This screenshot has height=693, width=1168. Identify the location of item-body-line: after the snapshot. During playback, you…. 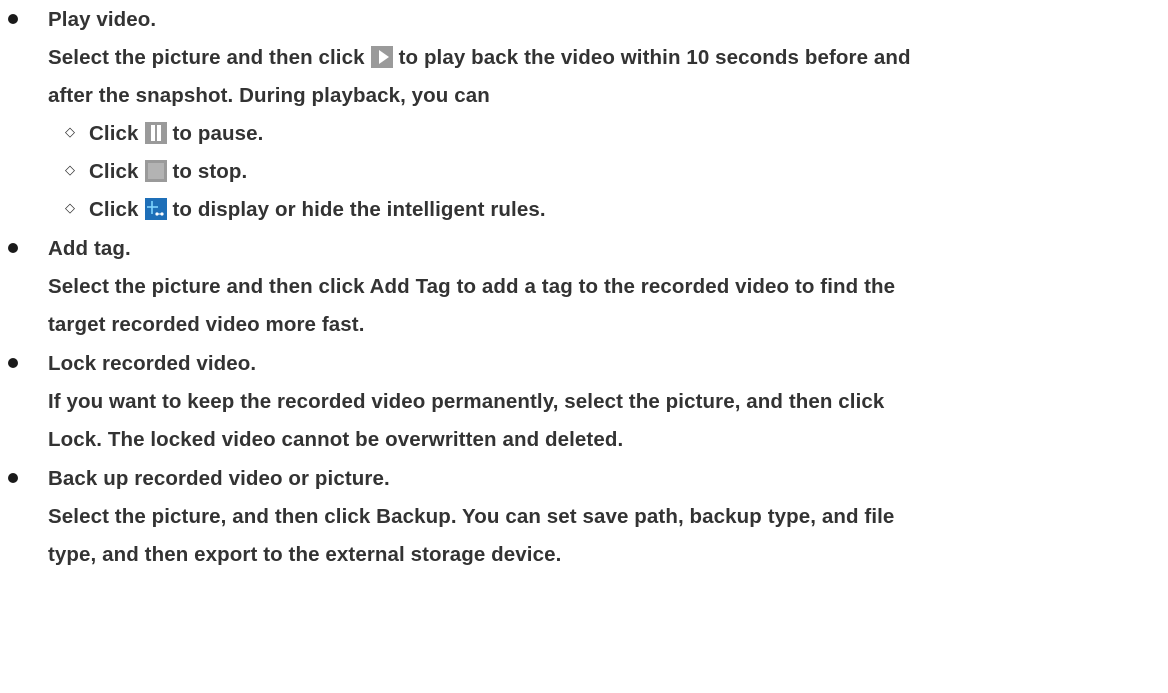
(269, 95).